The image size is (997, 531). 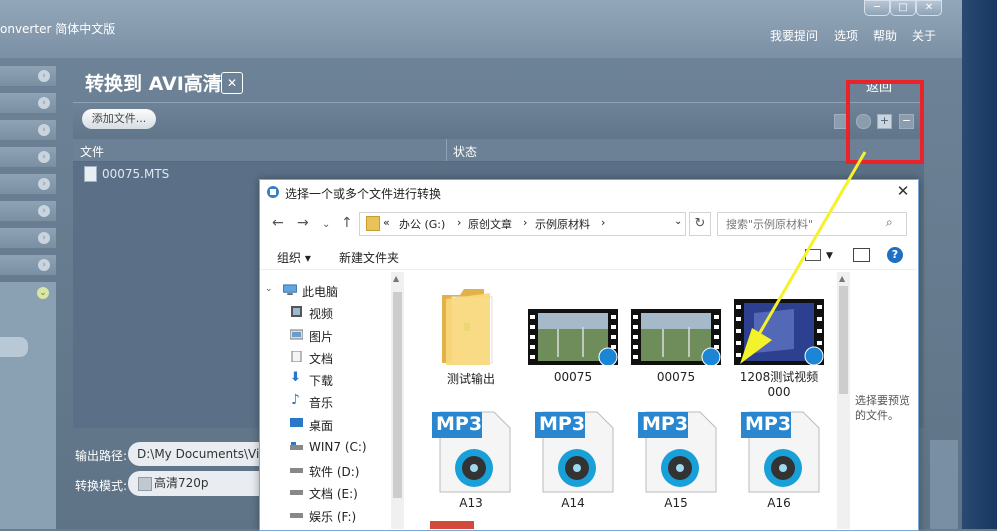 I want to click on tree-item-drive-c: WIN7 (C:), so click(x=338, y=447).